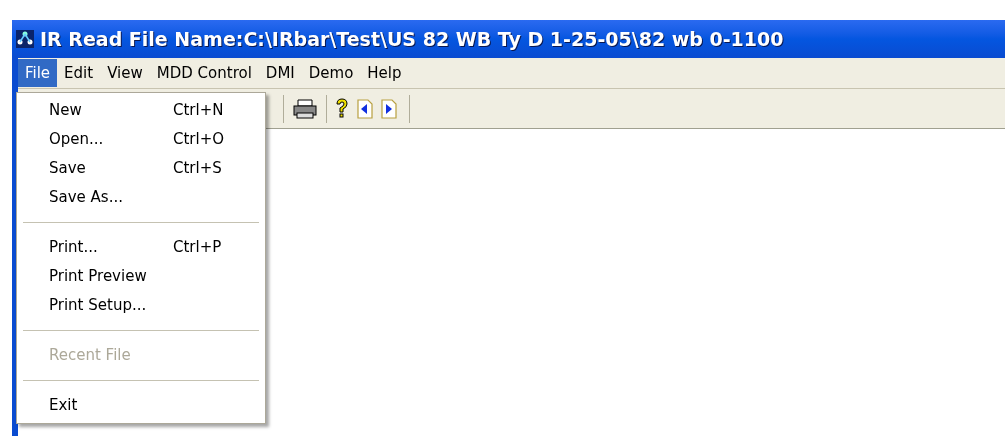  Describe the element at coordinates (79, 73) in the screenshot. I see `menu-item: Edit` at that location.